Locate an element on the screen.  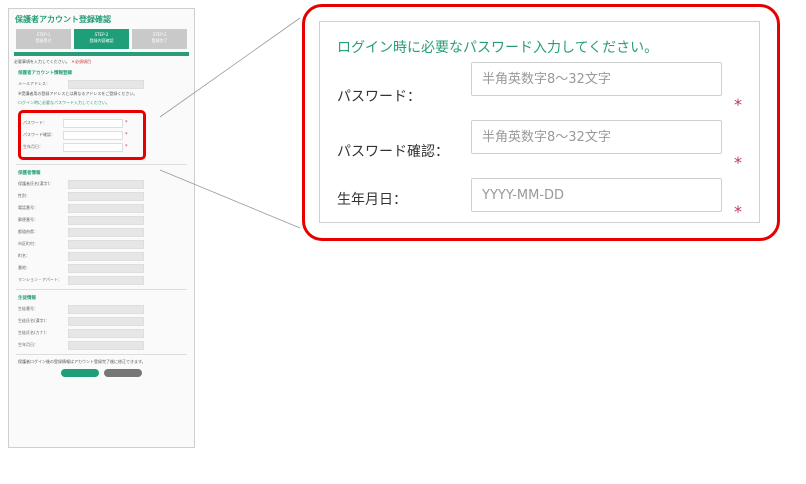
thumb-guardian-field-row: 町名： is located at coordinates (103, 256).